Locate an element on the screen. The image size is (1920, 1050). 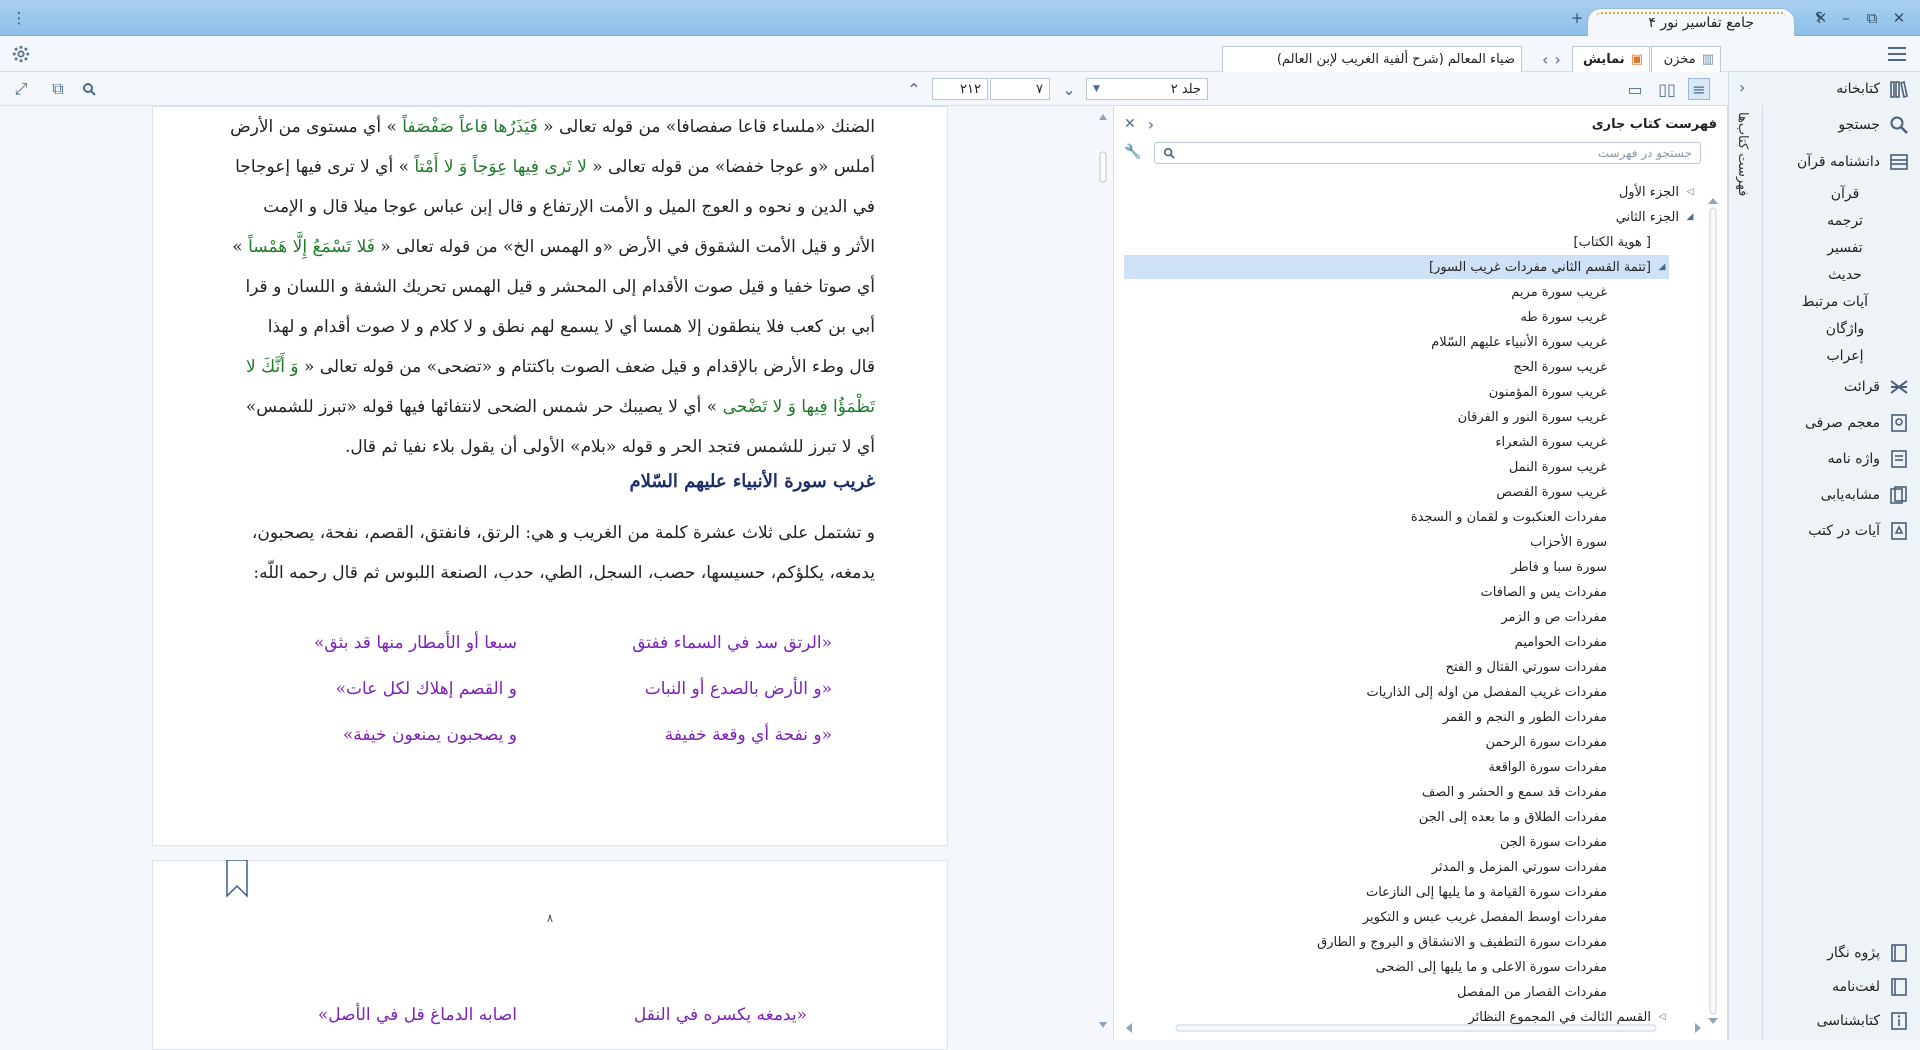
toc-item: مفردات غريب المفصل من اوله إلى الذاريات is located at coordinates (1496, 692).